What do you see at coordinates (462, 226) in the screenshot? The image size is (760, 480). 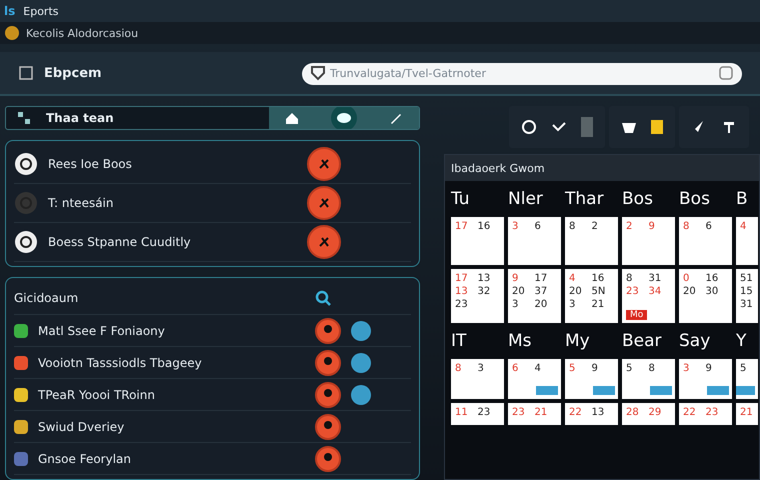 I see `day-number: 17` at bounding box center [462, 226].